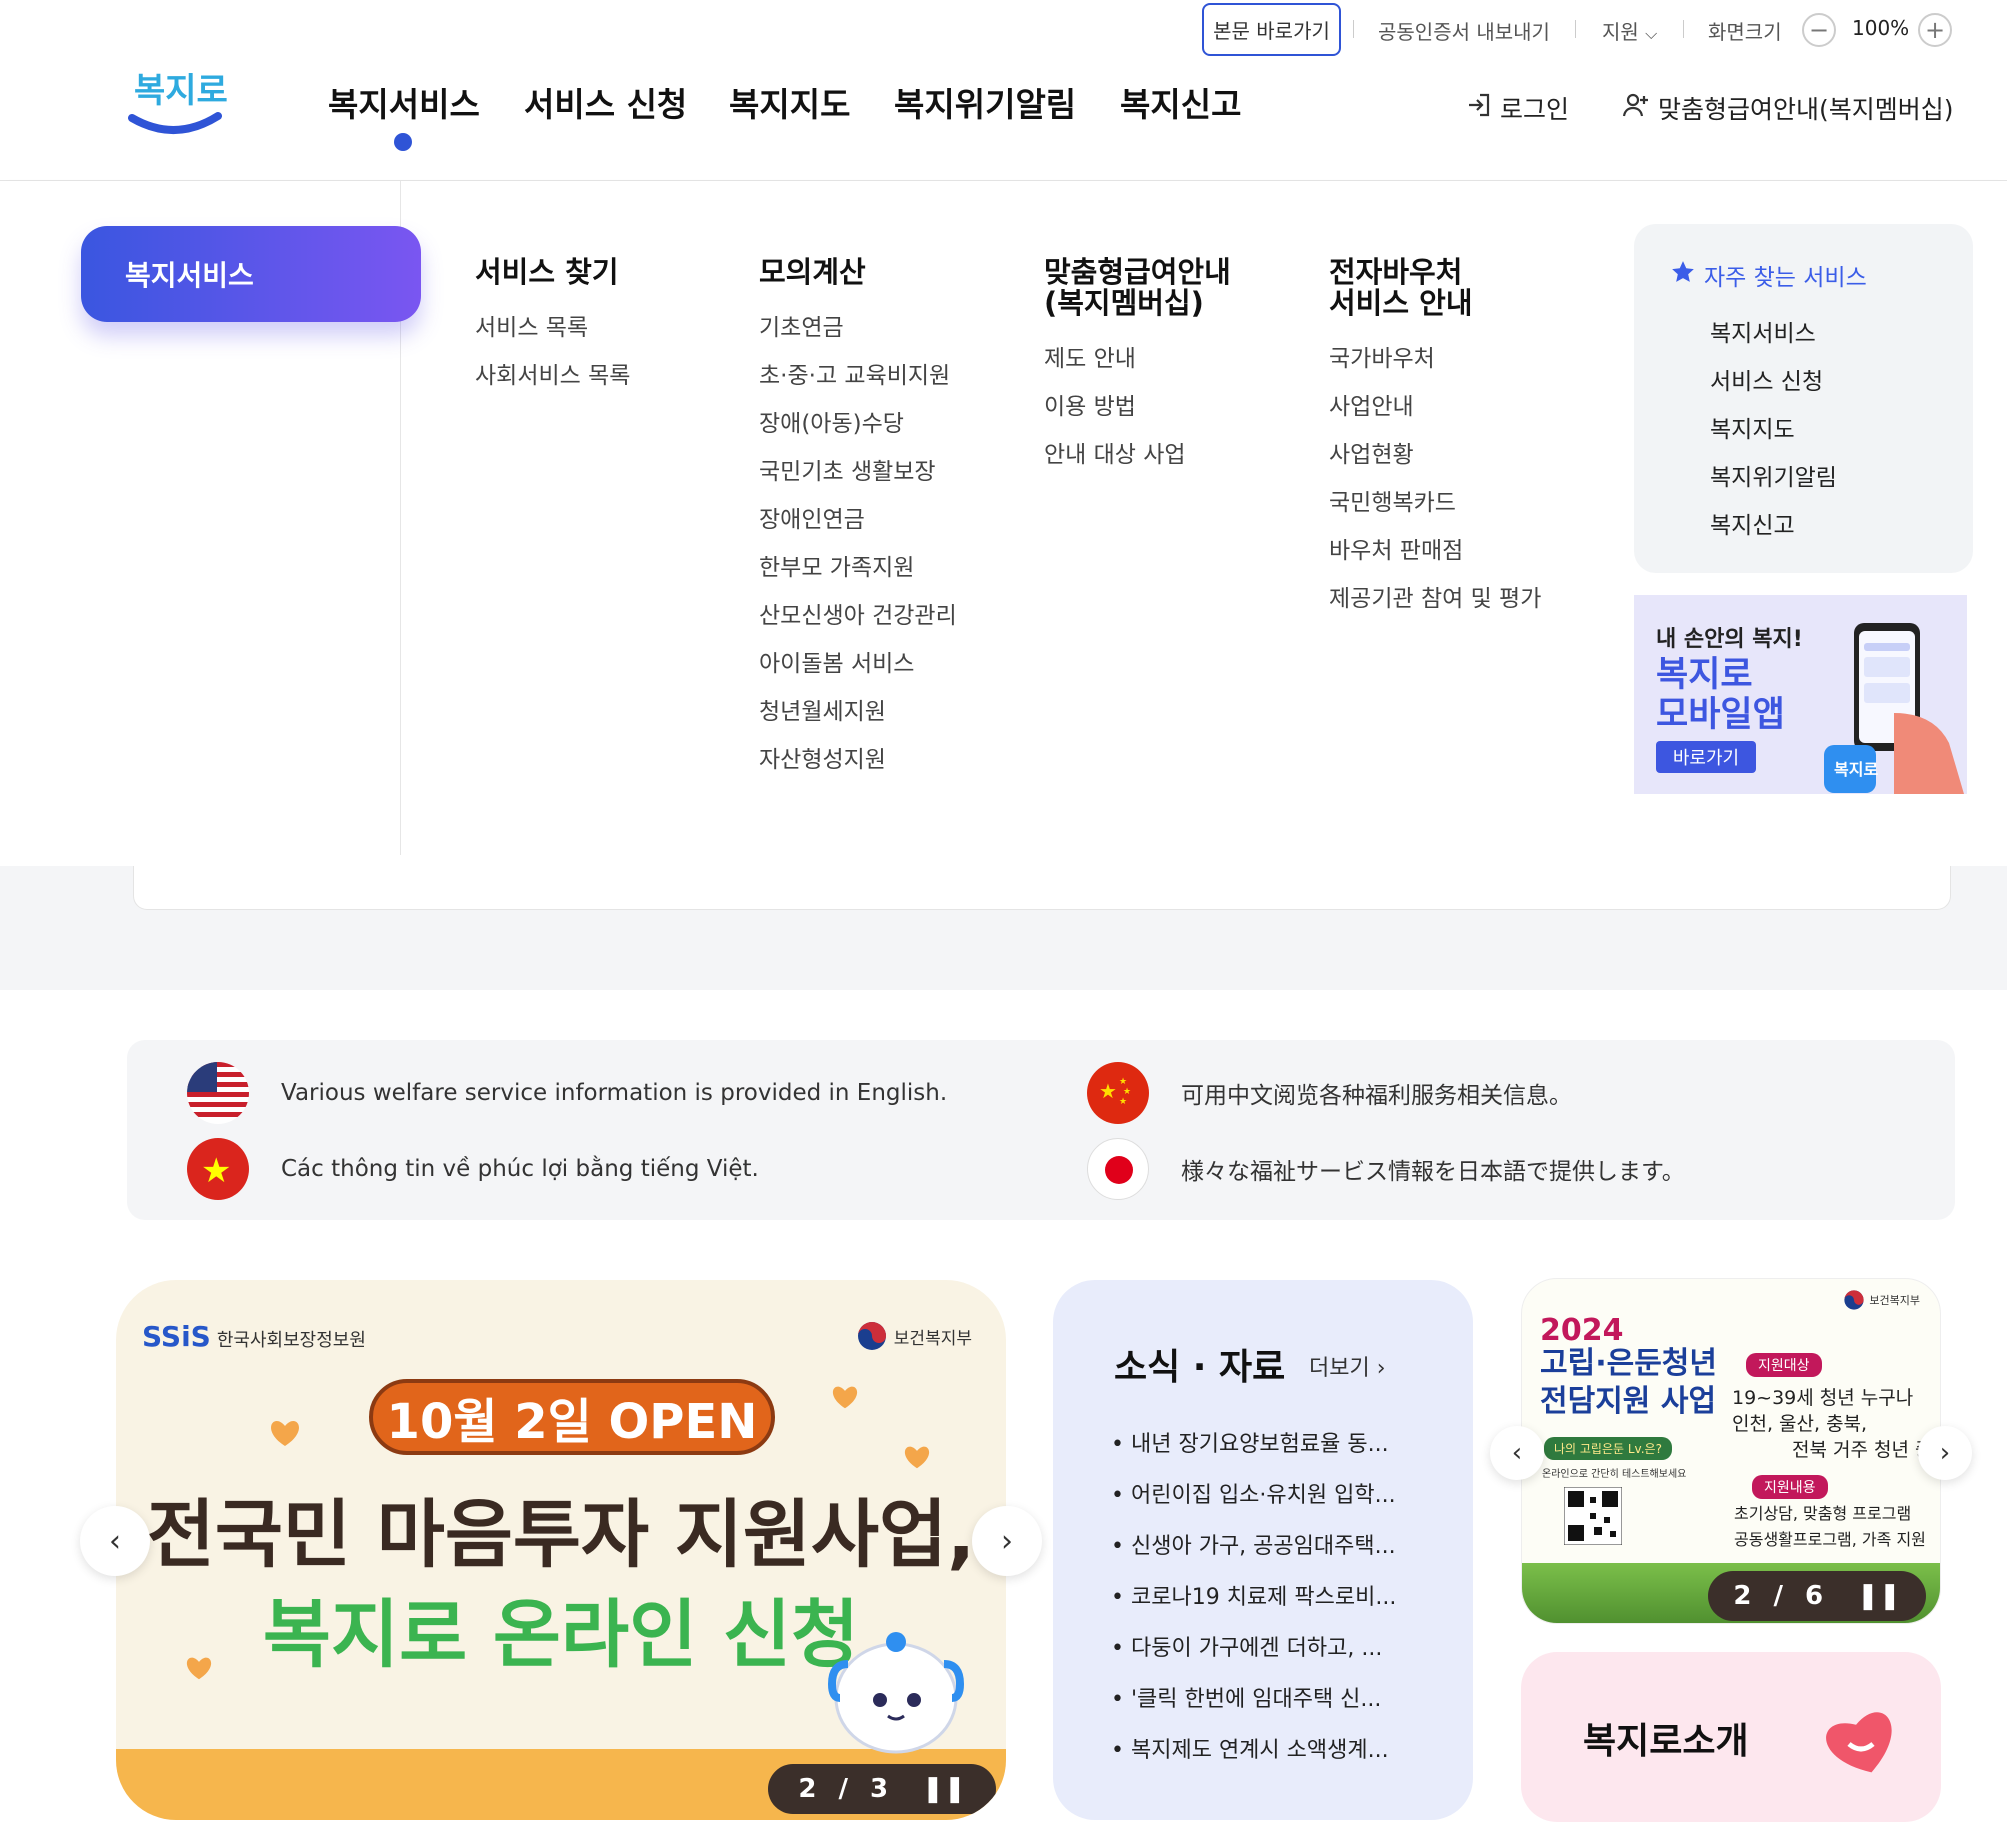 The image size is (2007, 1843). I want to click on slide-total: 6, so click(1814, 1596).